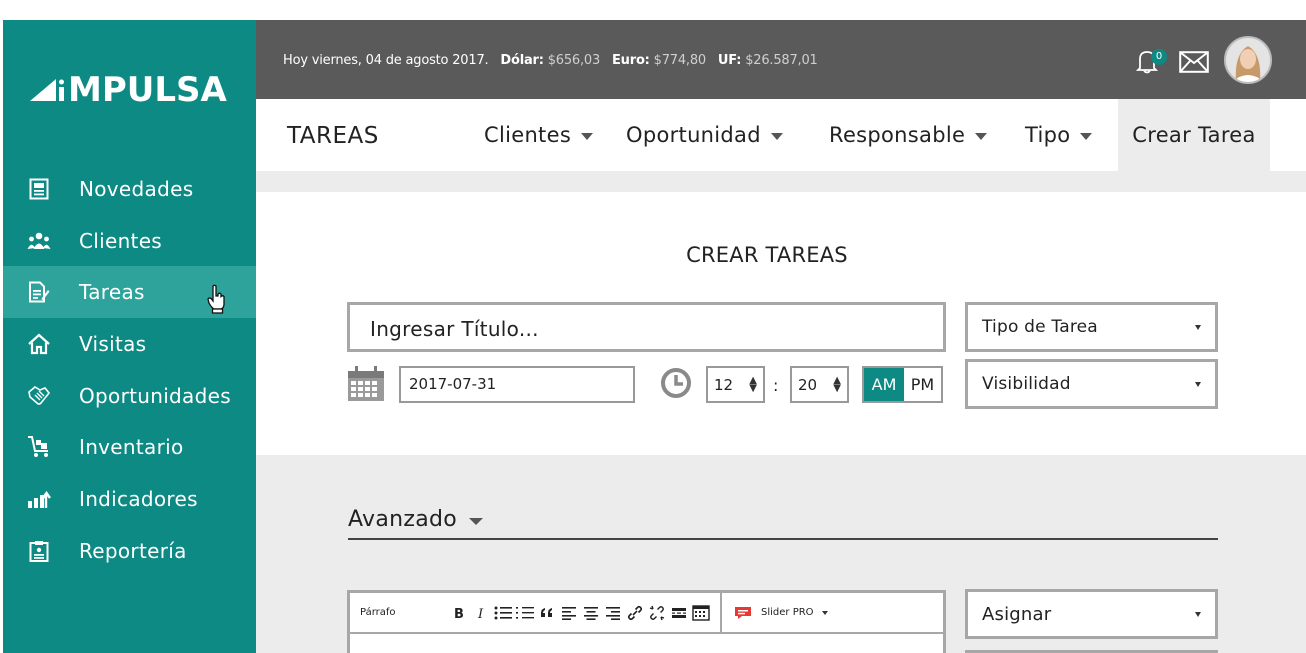 The image size is (1306, 653). Describe the element at coordinates (767, 255) in the screenshot. I see `form-title: CREAR TAREAS` at that location.